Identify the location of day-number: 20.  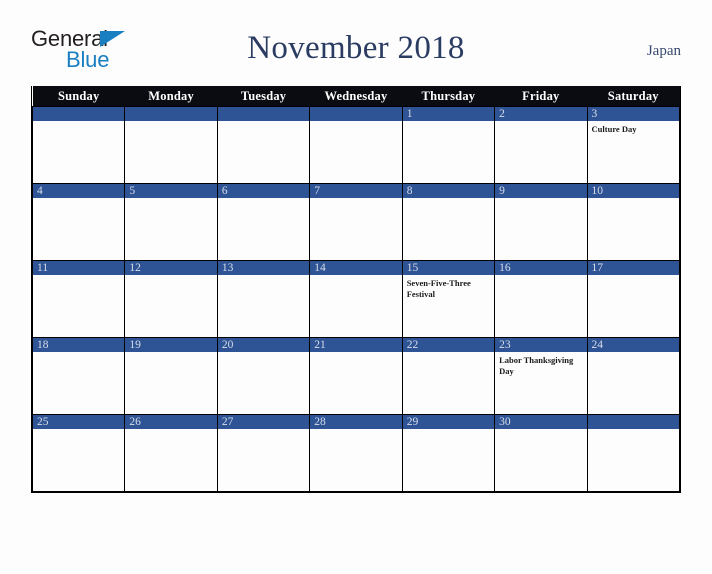
(263, 345).